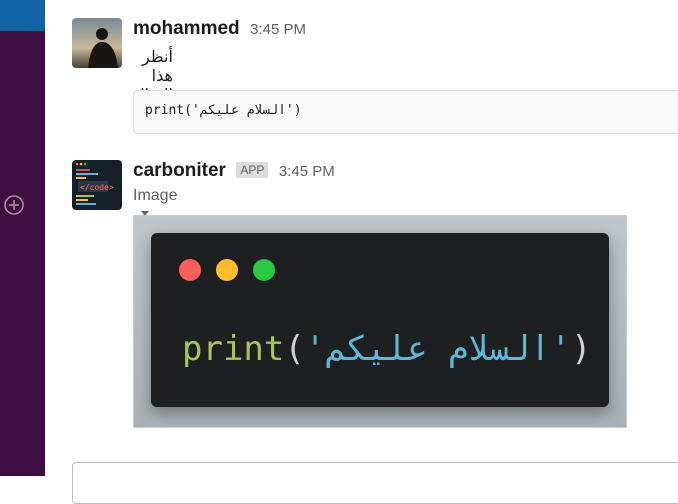 This screenshot has height=504, width=678. What do you see at coordinates (252, 170) in the screenshot?
I see `app-badge: APP` at bounding box center [252, 170].